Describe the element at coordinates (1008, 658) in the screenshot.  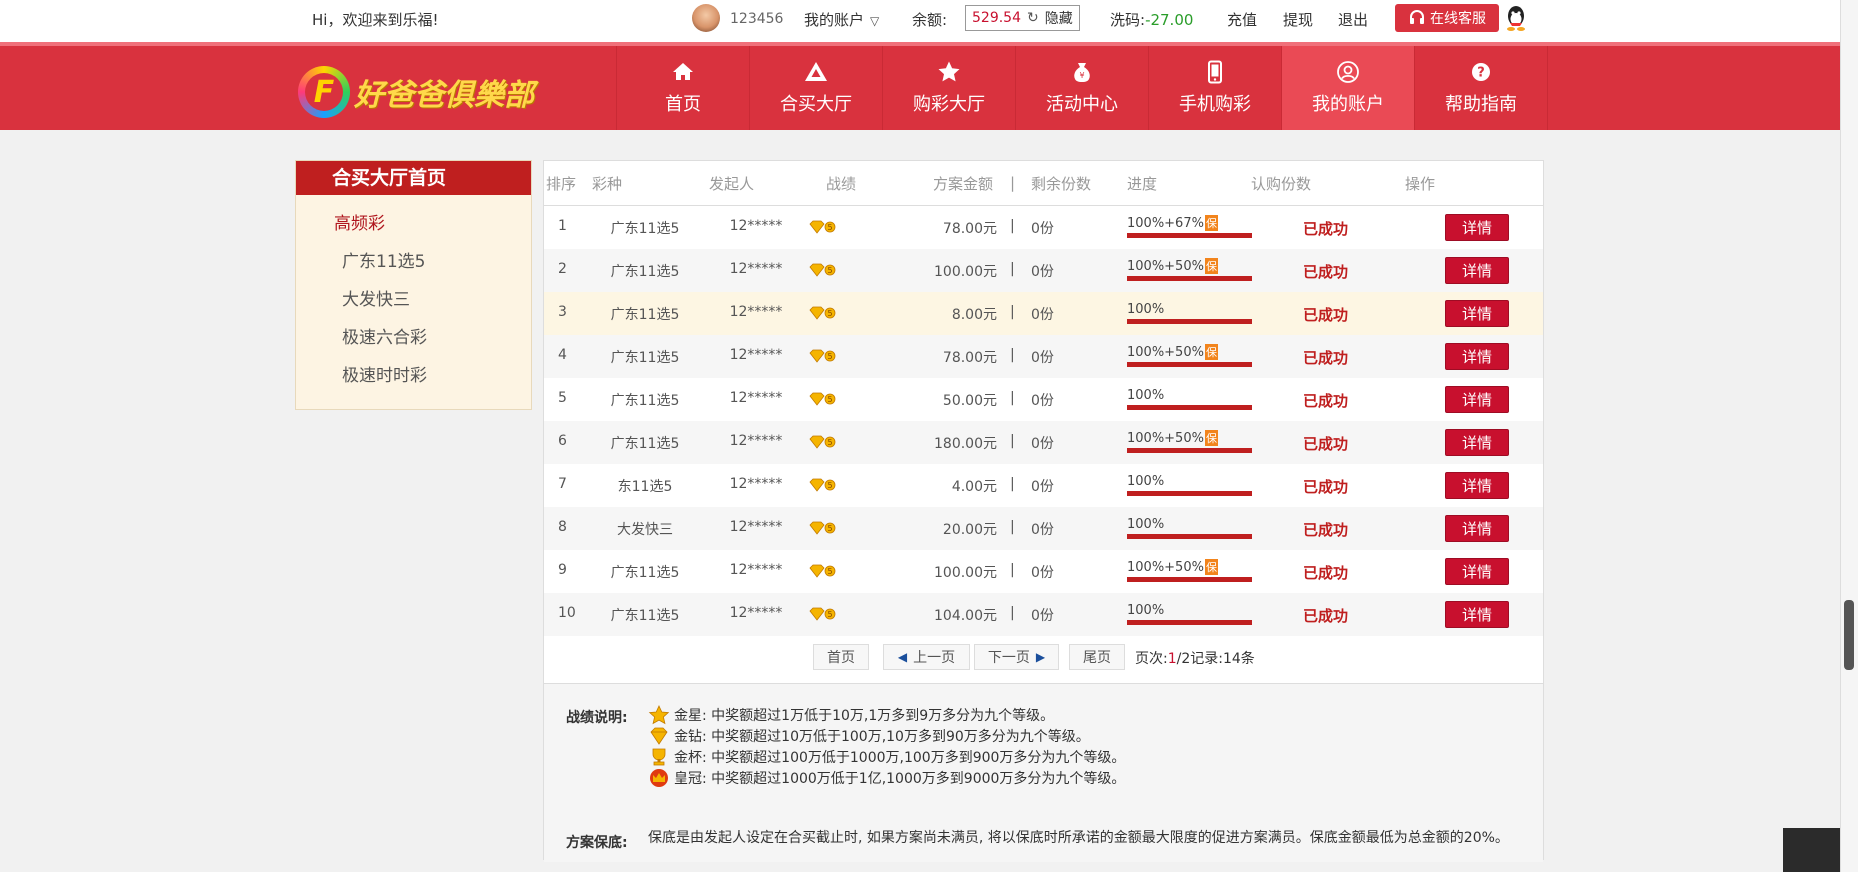
I see `next-page-label: 下一页` at that location.